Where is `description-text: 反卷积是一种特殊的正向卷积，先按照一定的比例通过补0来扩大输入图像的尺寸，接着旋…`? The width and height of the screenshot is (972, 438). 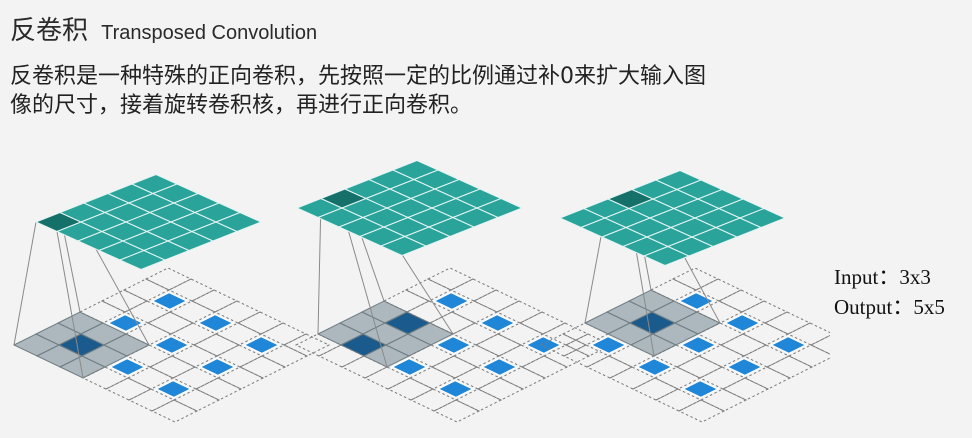
description-text: 反卷积是一种特殊的正向卷积，先按照一定的比例通过补0来扩大输入图像的尺寸，接着旋… is located at coordinates (358, 91).